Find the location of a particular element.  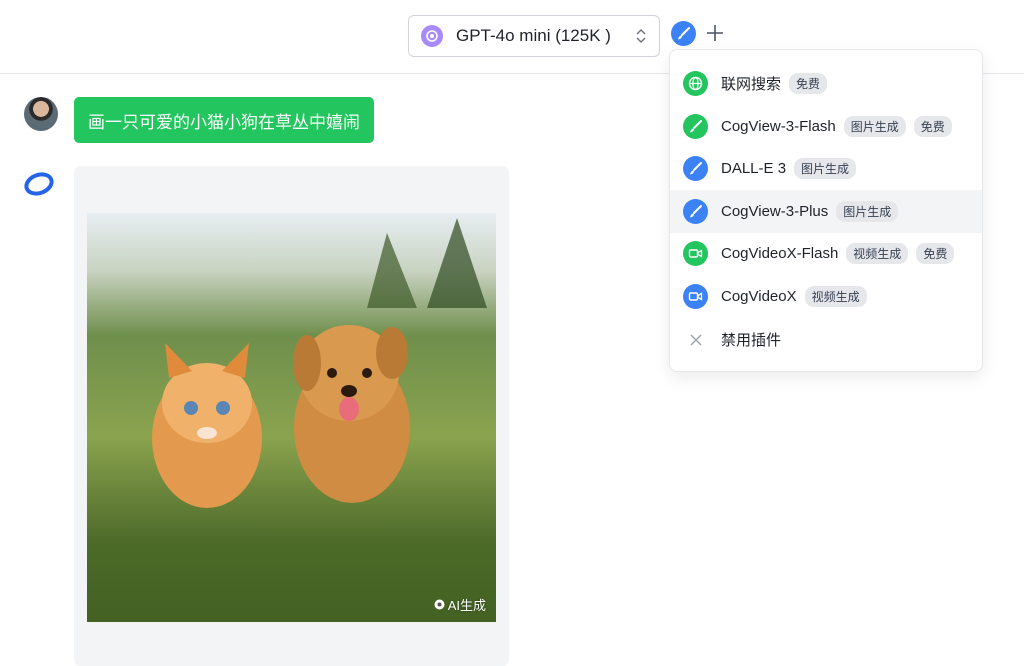

plugin-item-cogview-3-plus: CogView-3-Plus 图片生成 is located at coordinates (826, 211).